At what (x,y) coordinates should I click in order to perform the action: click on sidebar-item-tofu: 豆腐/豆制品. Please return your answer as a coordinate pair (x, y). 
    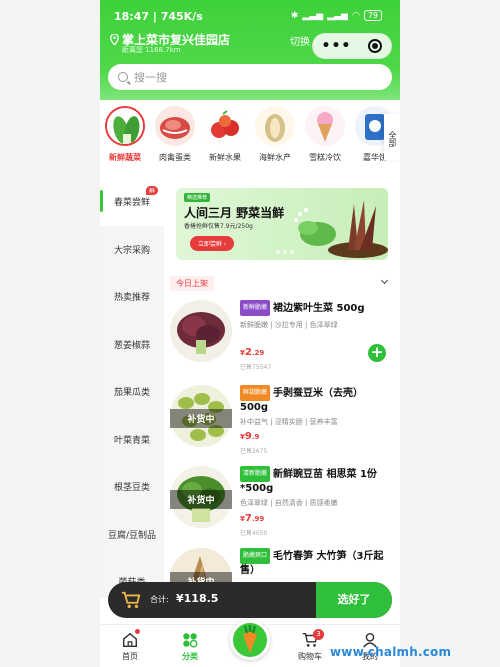
    Looking at the image, I should click on (132, 535).